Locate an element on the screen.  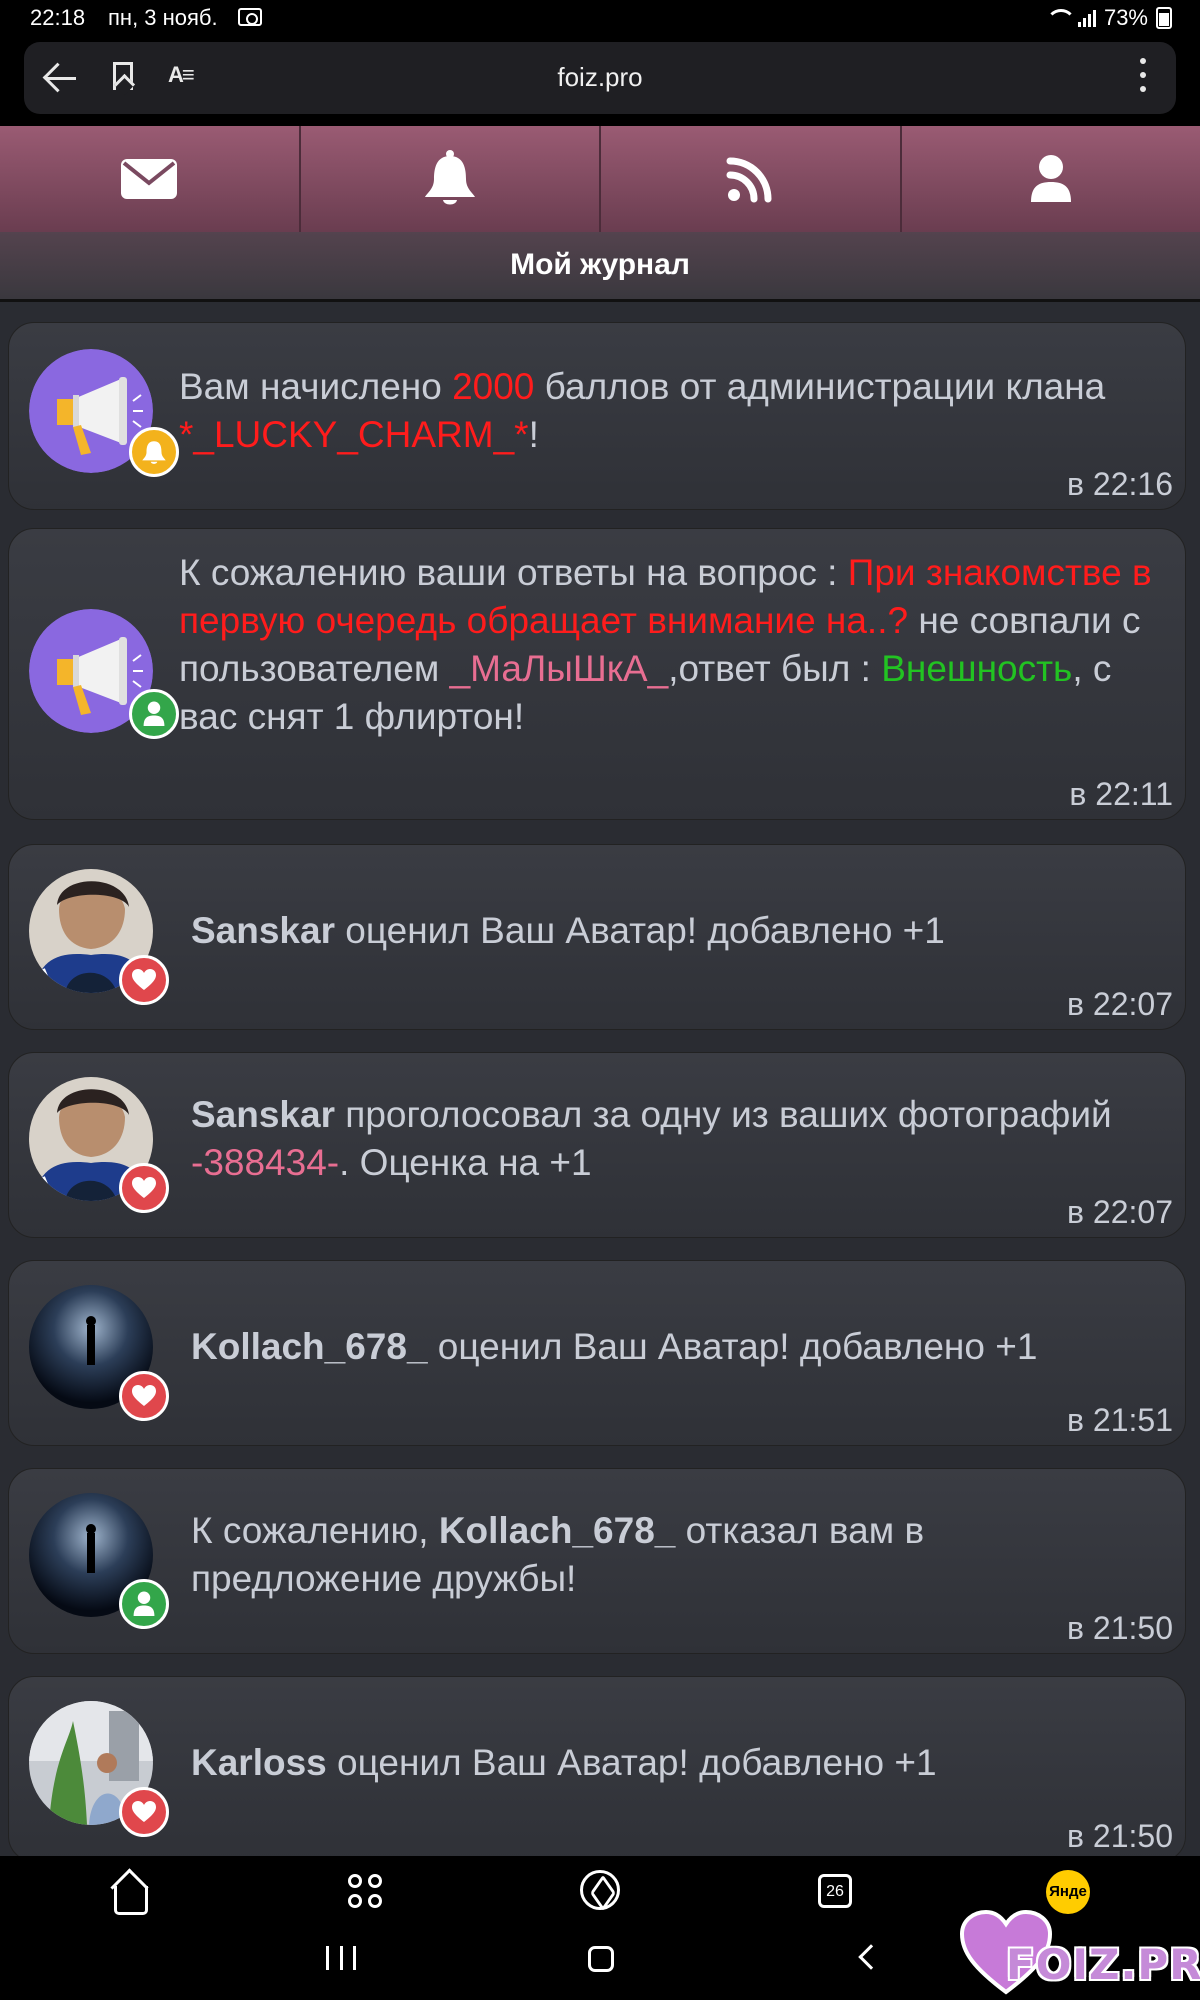
photo-link: -388434- is located at coordinates (265, 1162).